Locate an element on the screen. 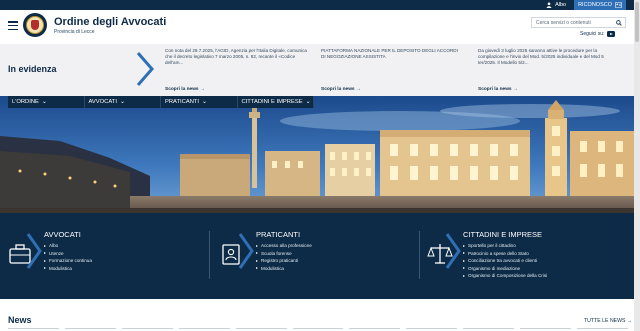 The height and width of the screenshot is (331, 640). card-link: Patrocinio a spese dello Stato is located at coordinates (505, 254).